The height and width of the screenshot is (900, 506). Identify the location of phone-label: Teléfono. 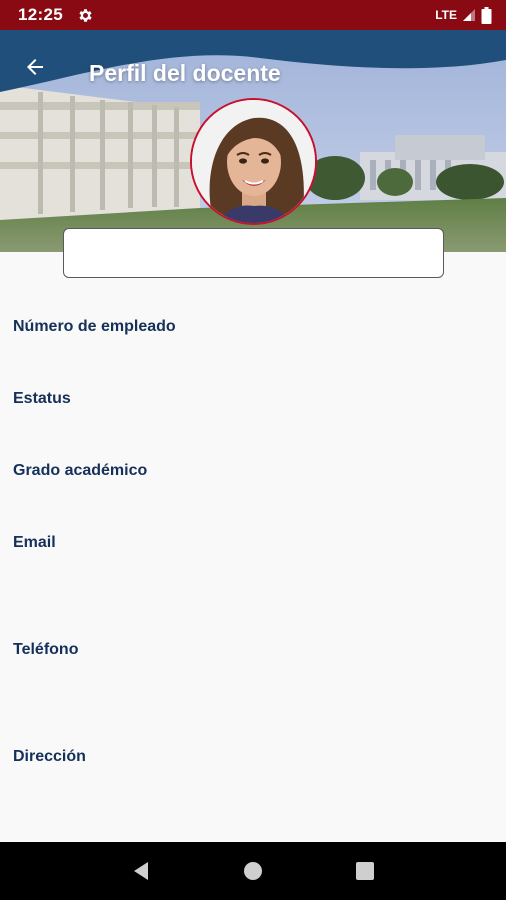
(46, 649).